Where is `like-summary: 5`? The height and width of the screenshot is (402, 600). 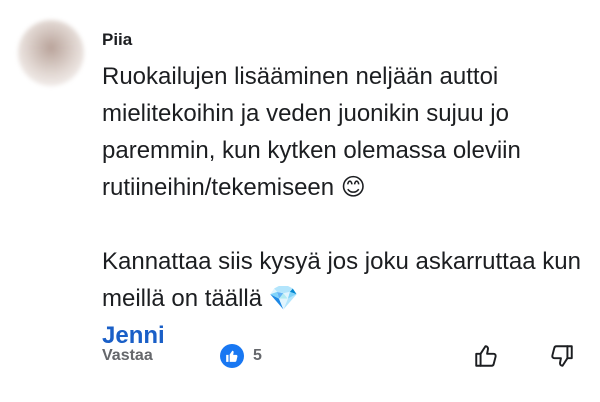 like-summary: 5 is located at coordinates (241, 356).